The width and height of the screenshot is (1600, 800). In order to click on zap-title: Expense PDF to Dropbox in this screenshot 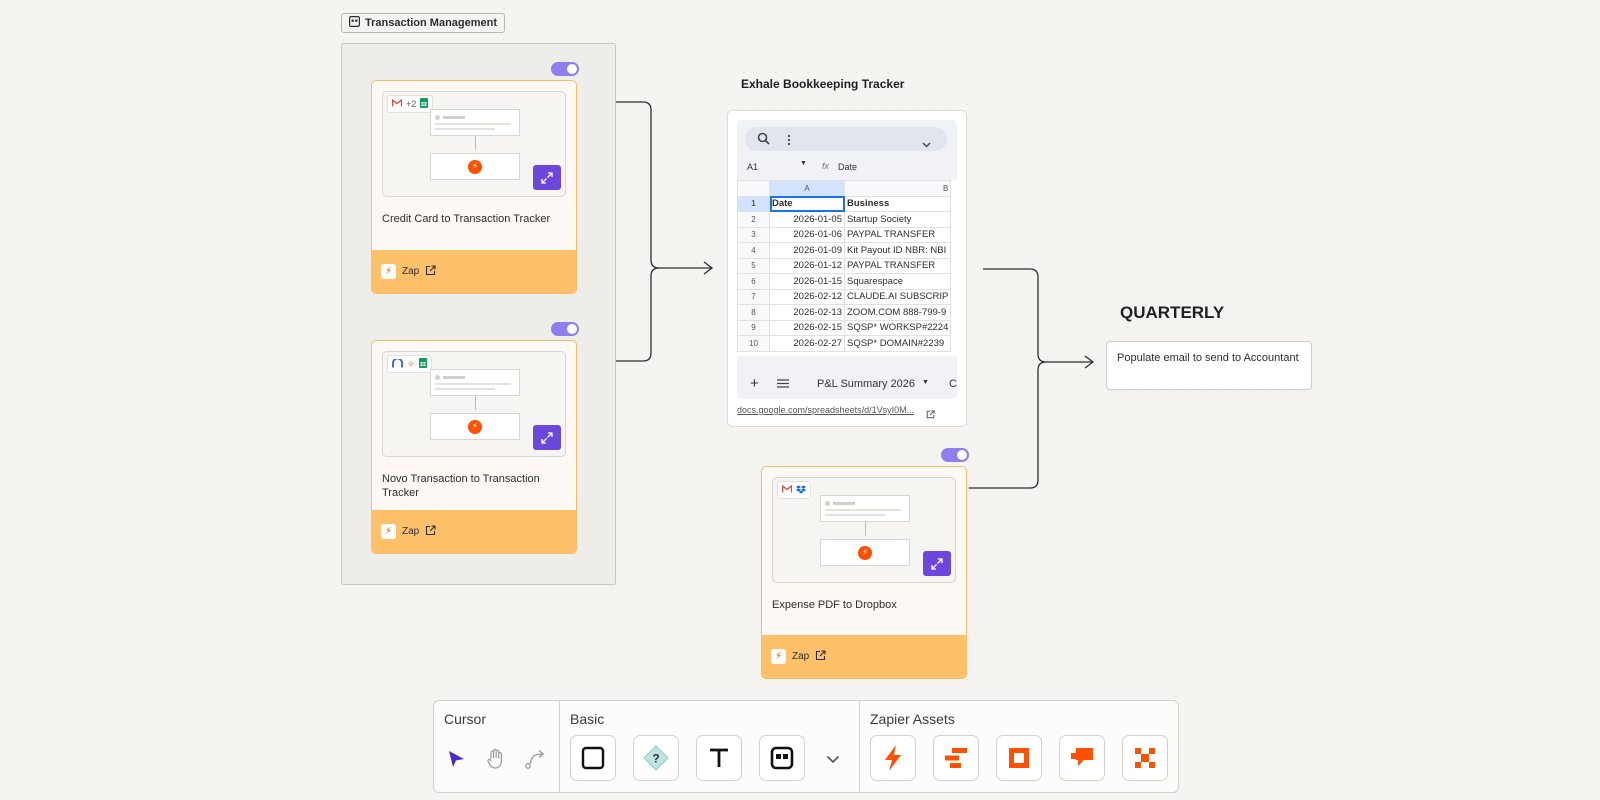, I will do `click(834, 605)`.